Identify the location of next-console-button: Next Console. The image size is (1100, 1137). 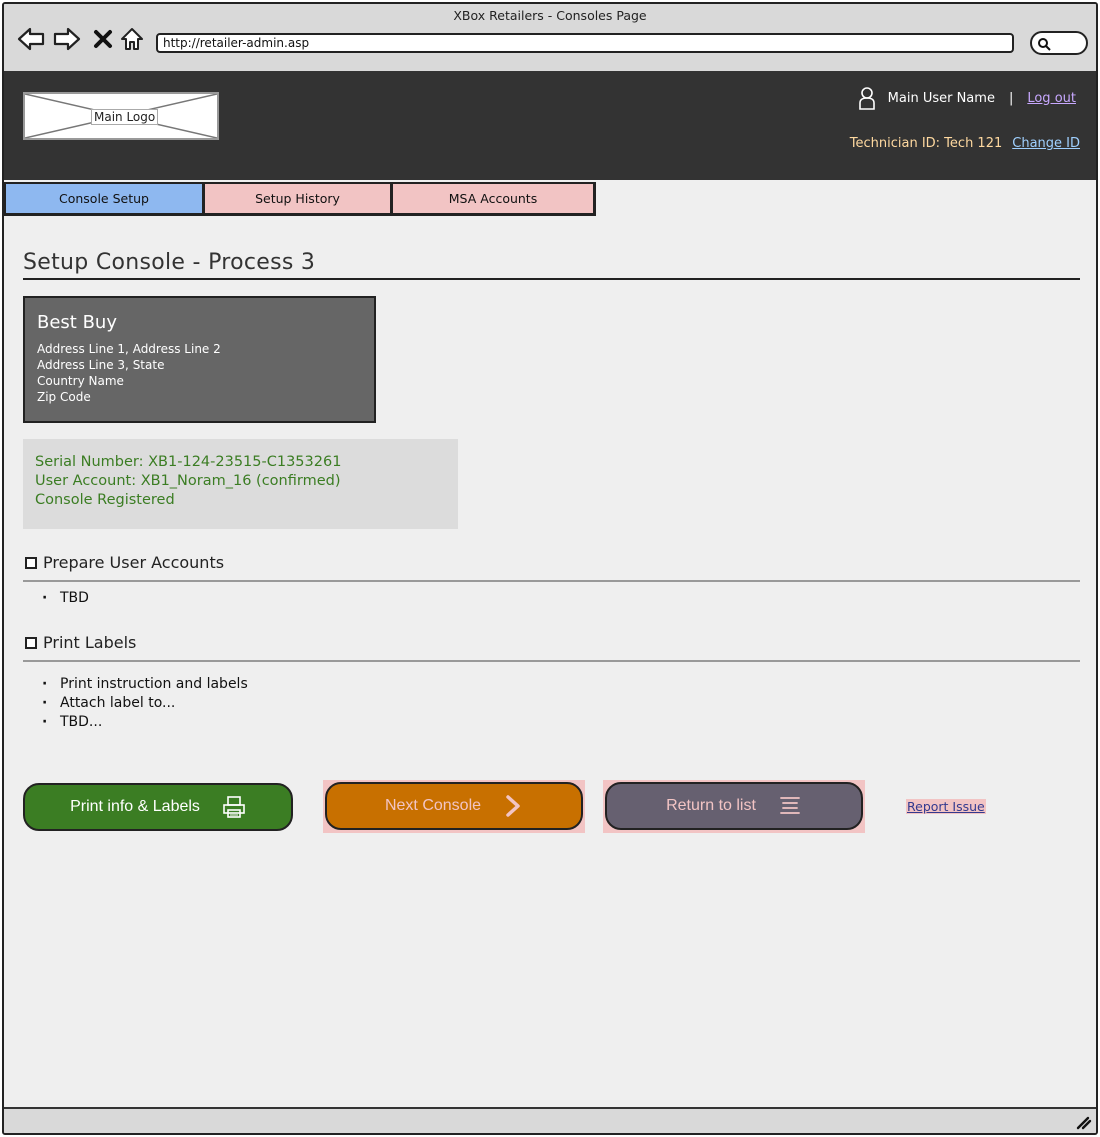
(454, 806).